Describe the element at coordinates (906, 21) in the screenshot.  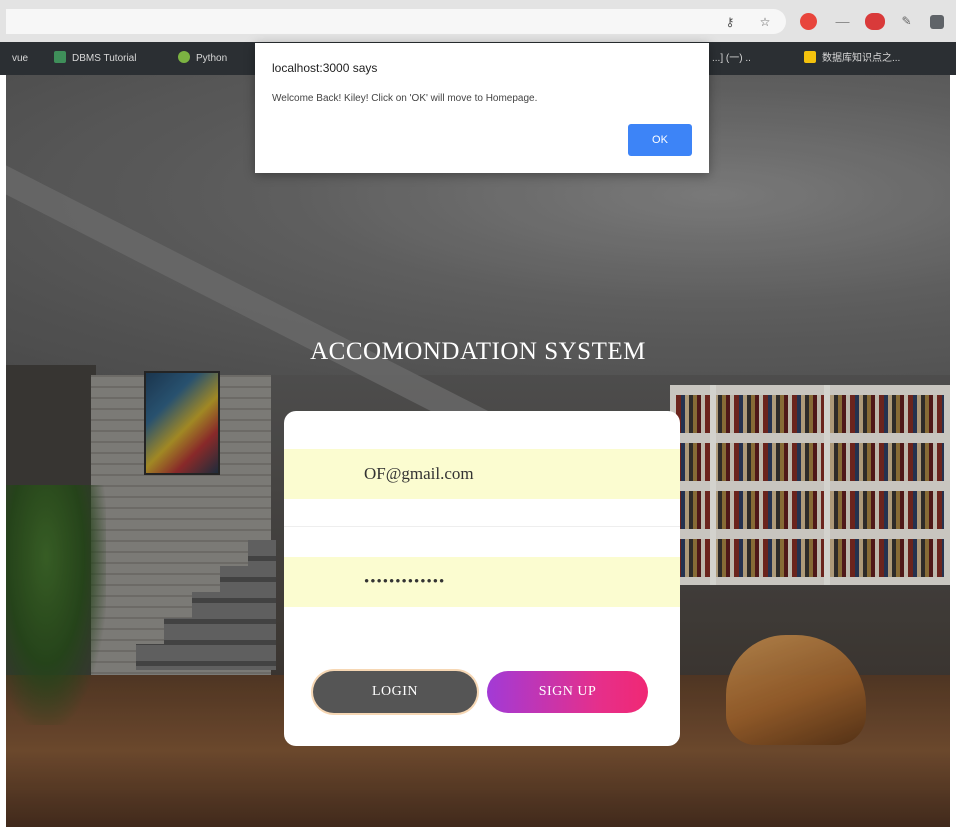
I see `extension-feather-icon: ✎` at that location.